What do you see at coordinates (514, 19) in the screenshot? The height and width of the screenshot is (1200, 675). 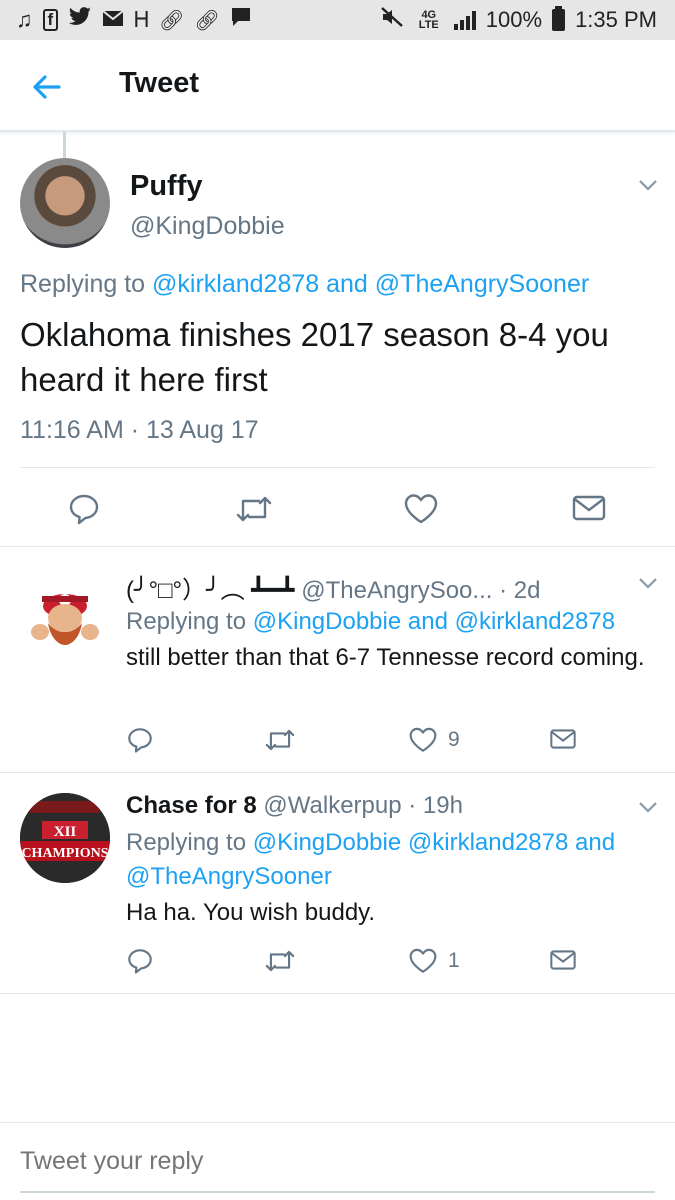 I see `battery-level: 100%` at bounding box center [514, 19].